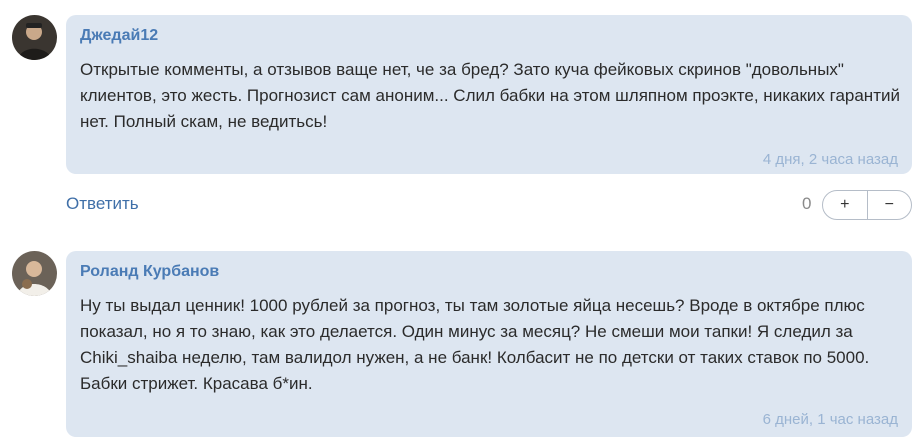 This screenshot has width=914, height=442. Describe the element at coordinates (119, 36) in the screenshot. I see `comment-author: Джедай12` at that location.